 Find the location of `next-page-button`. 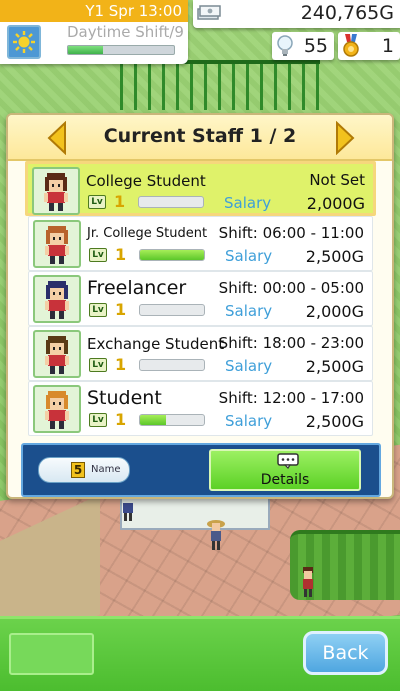

next-page-button is located at coordinates (345, 138).